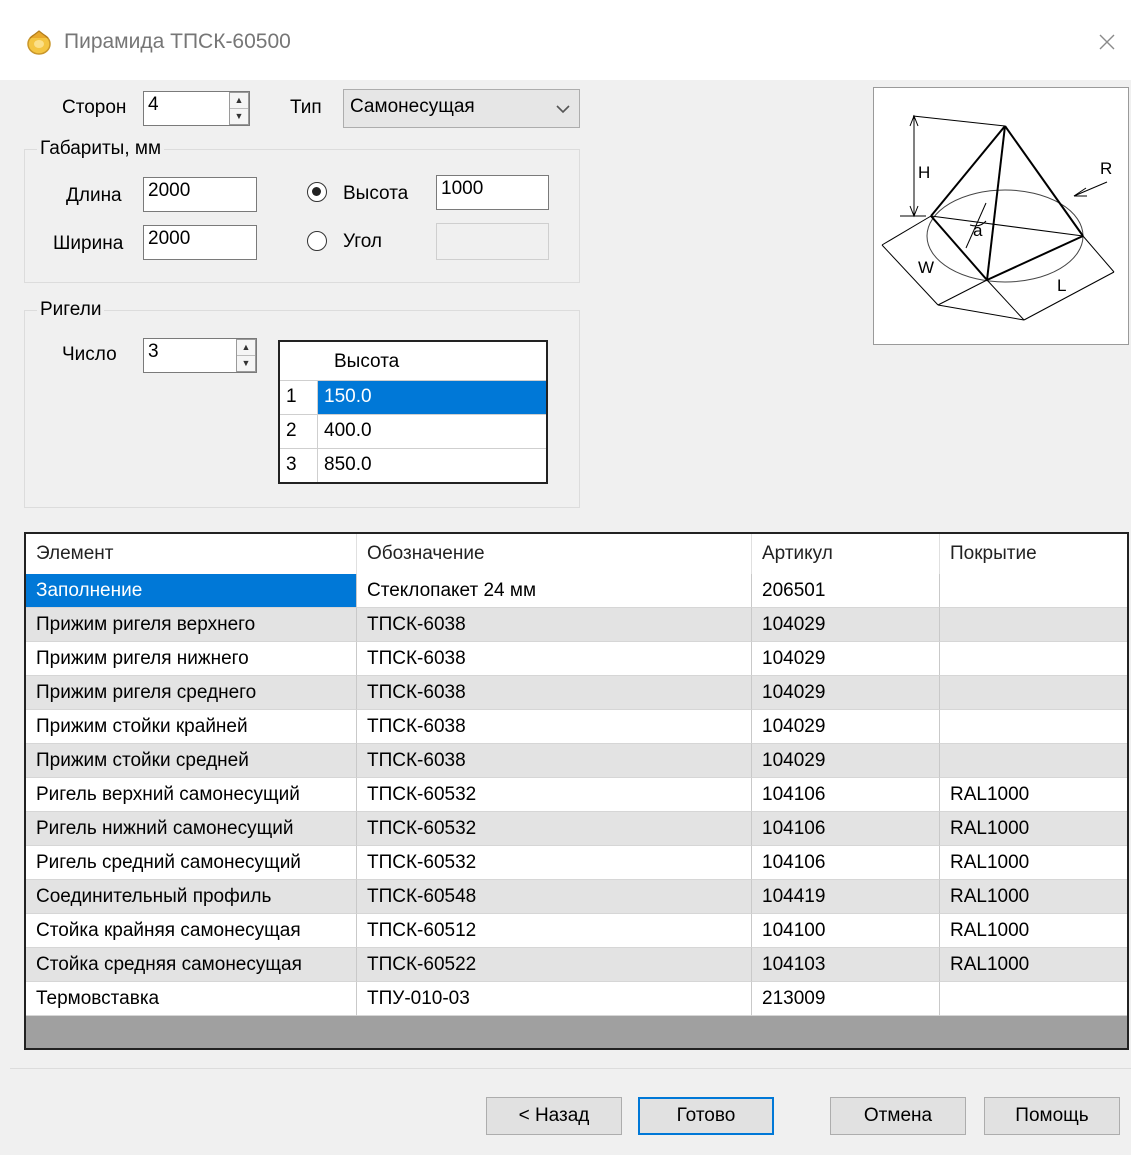  What do you see at coordinates (191, 863) in the screenshot?
I see `cell-element: Ригель средний самонесущий` at bounding box center [191, 863].